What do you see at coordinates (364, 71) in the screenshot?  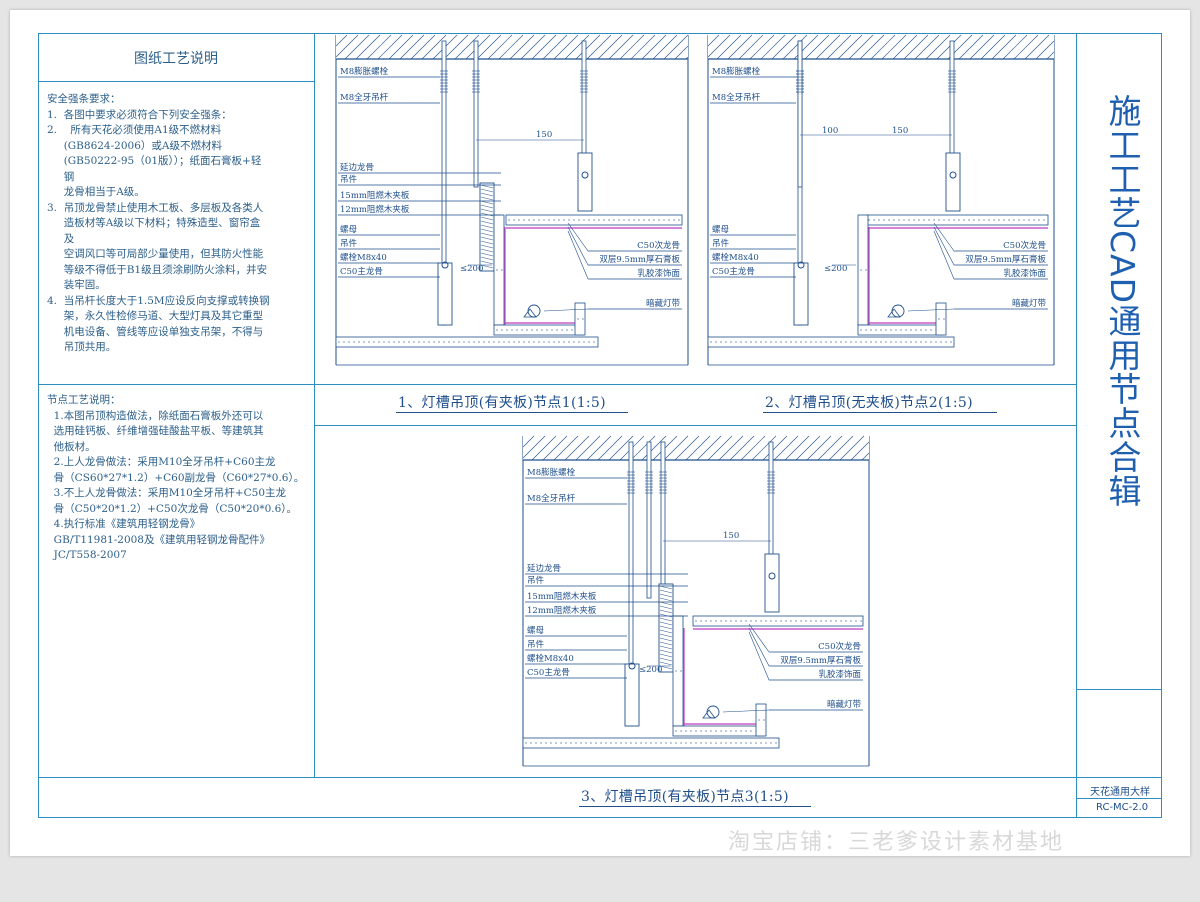 I see `drawing-label: M8膨胀螺栓` at bounding box center [364, 71].